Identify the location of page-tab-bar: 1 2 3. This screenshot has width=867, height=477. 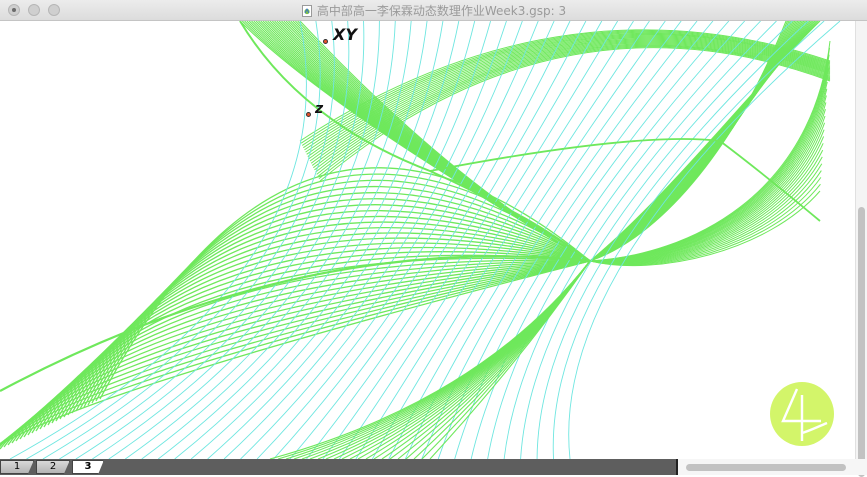
(433, 467).